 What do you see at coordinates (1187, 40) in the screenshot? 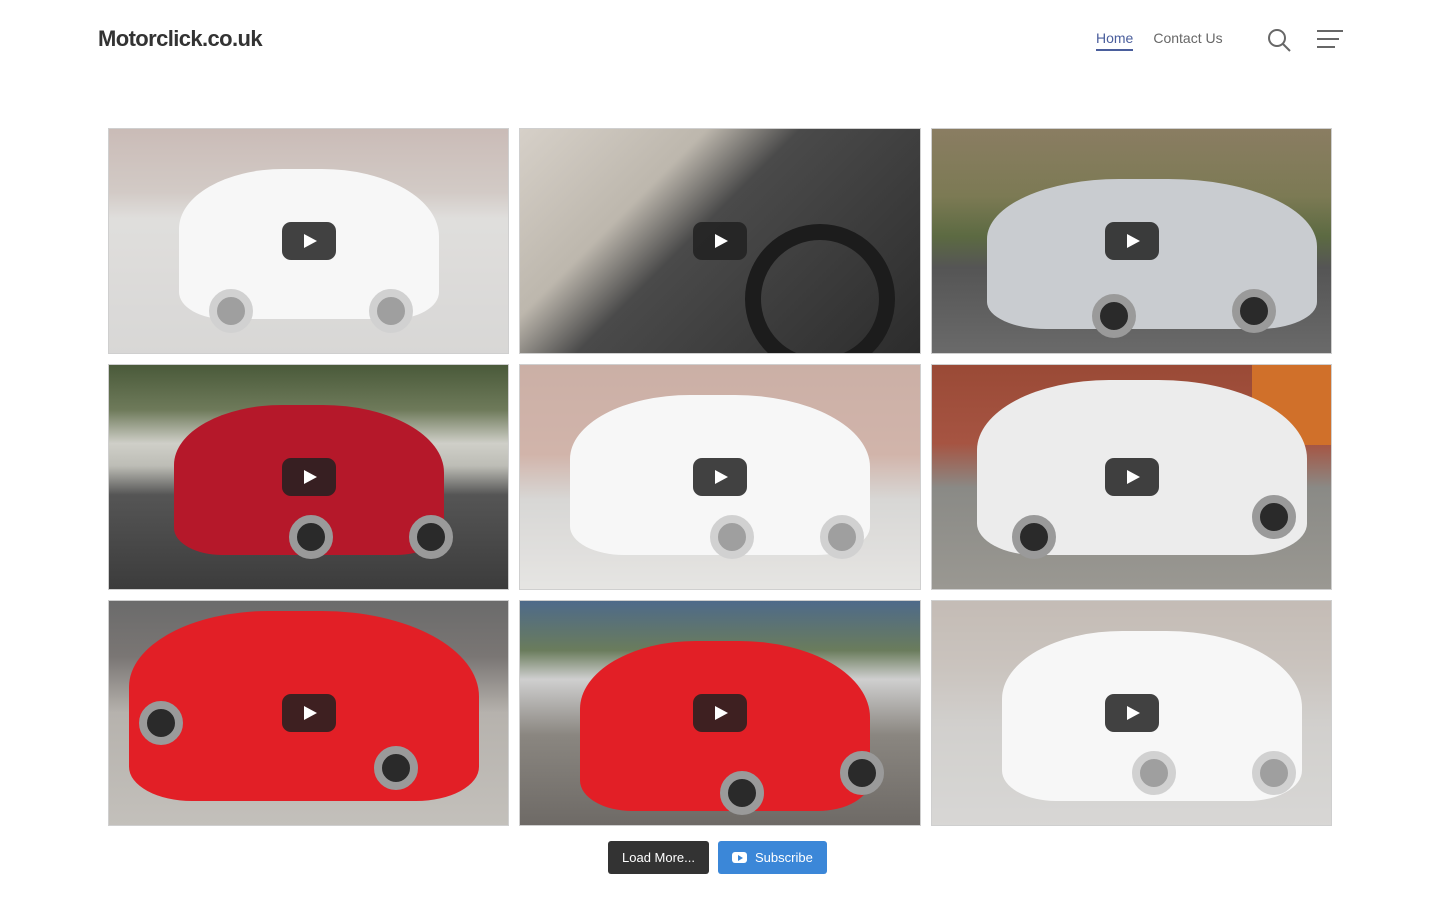
I see `nav-contact-link: Contact Us` at bounding box center [1187, 40].